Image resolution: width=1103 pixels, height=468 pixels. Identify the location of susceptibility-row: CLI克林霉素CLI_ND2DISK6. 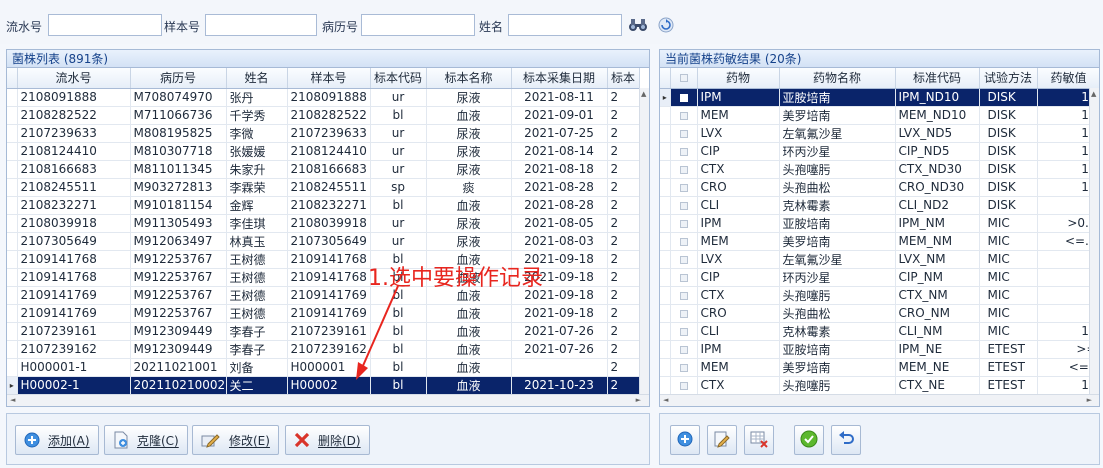
(879, 205).